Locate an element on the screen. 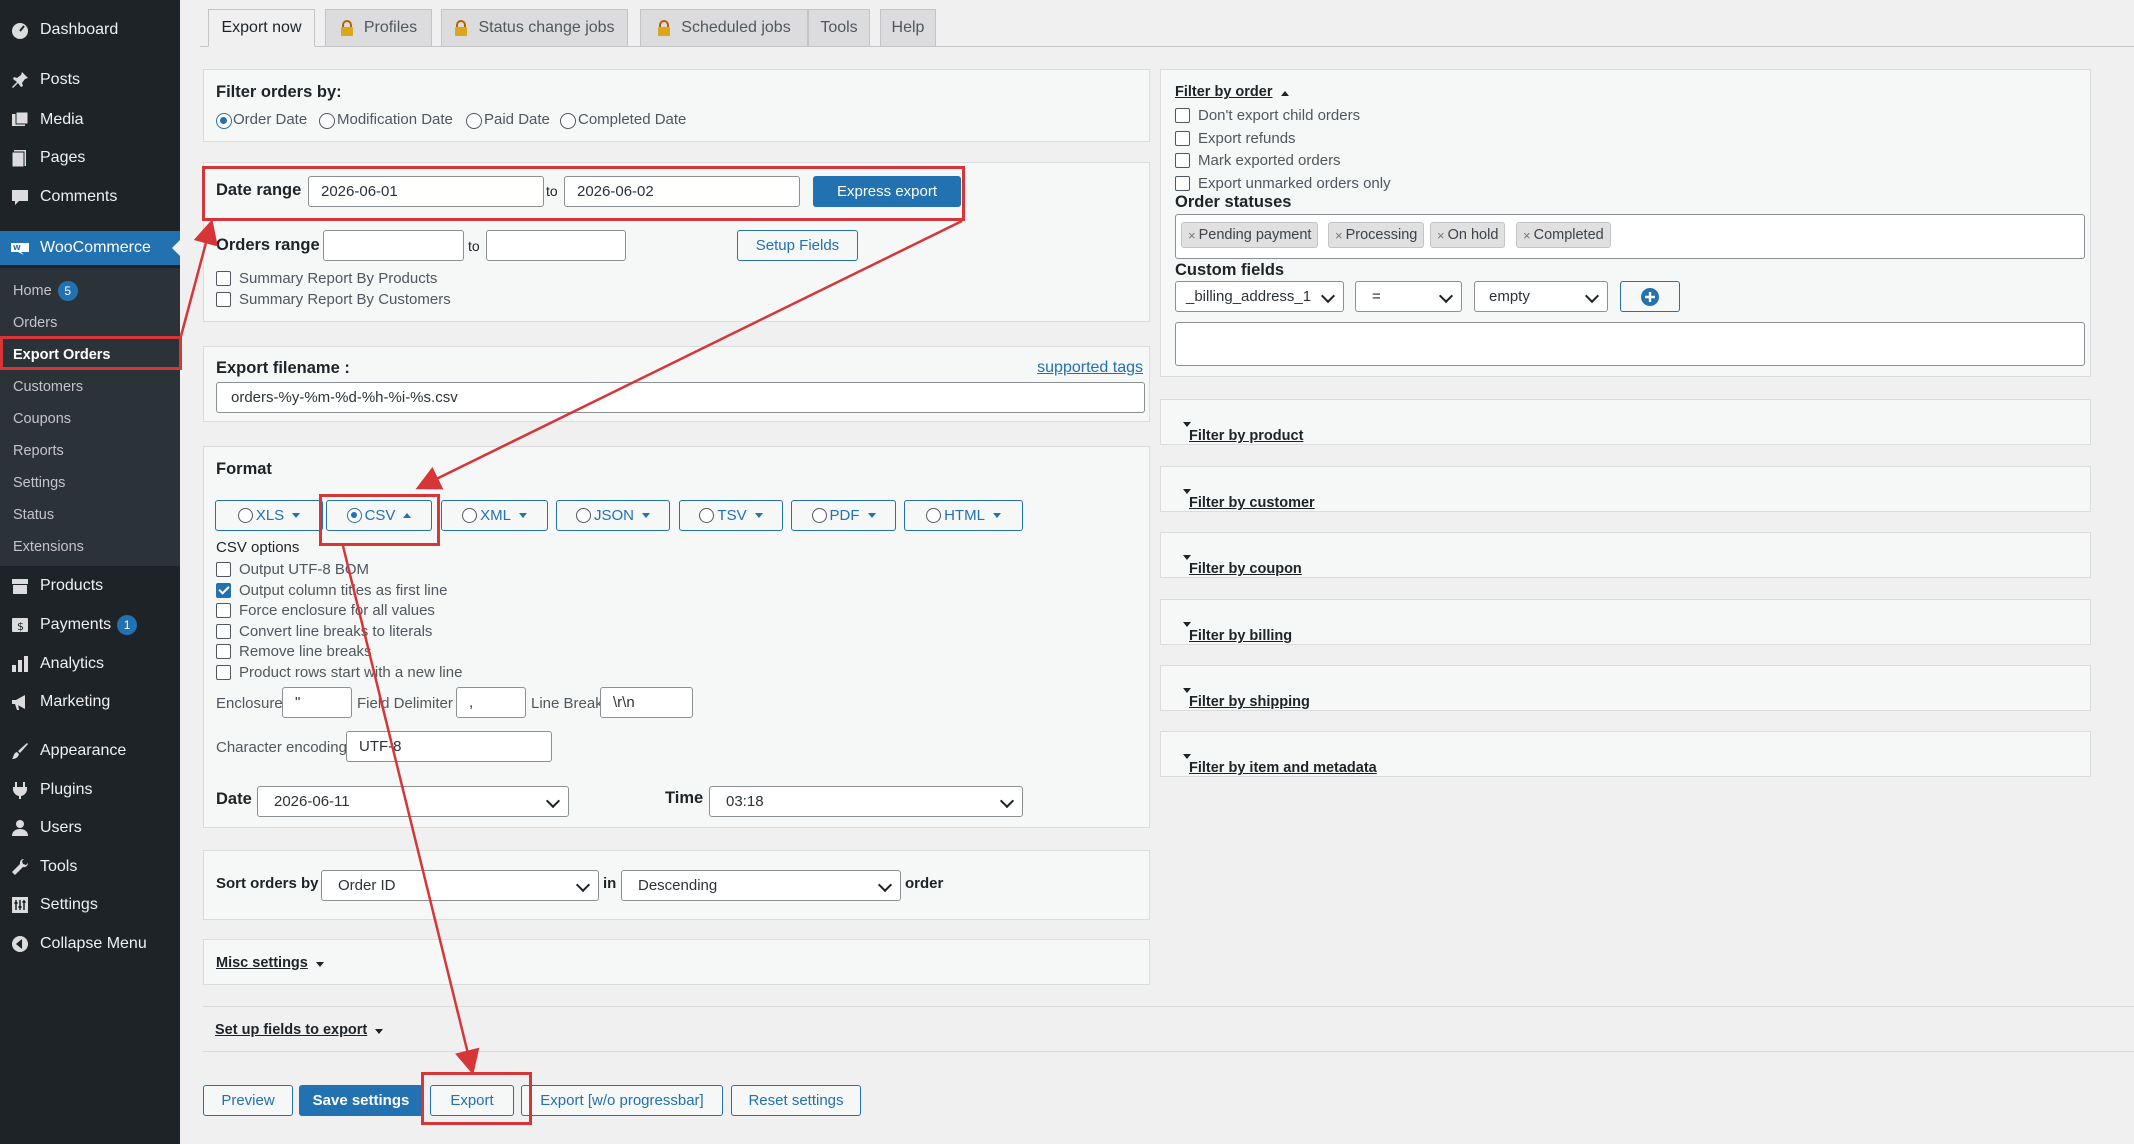 The height and width of the screenshot is (1144, 2134). format-xml-button: XML is located at coordinates (494, 515).